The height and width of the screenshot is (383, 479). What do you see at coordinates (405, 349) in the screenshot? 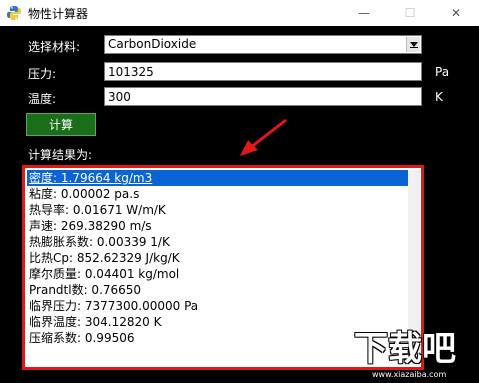
I see `watermark-logo-text: 下载吧` at bounding box center [405, 349].